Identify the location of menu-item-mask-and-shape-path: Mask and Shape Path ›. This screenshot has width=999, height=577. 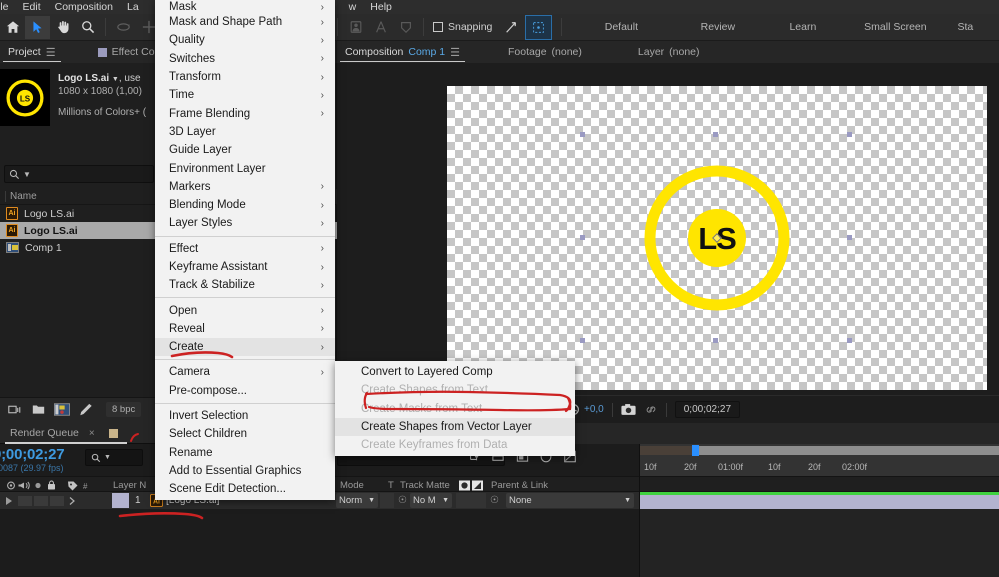
(245, 22).